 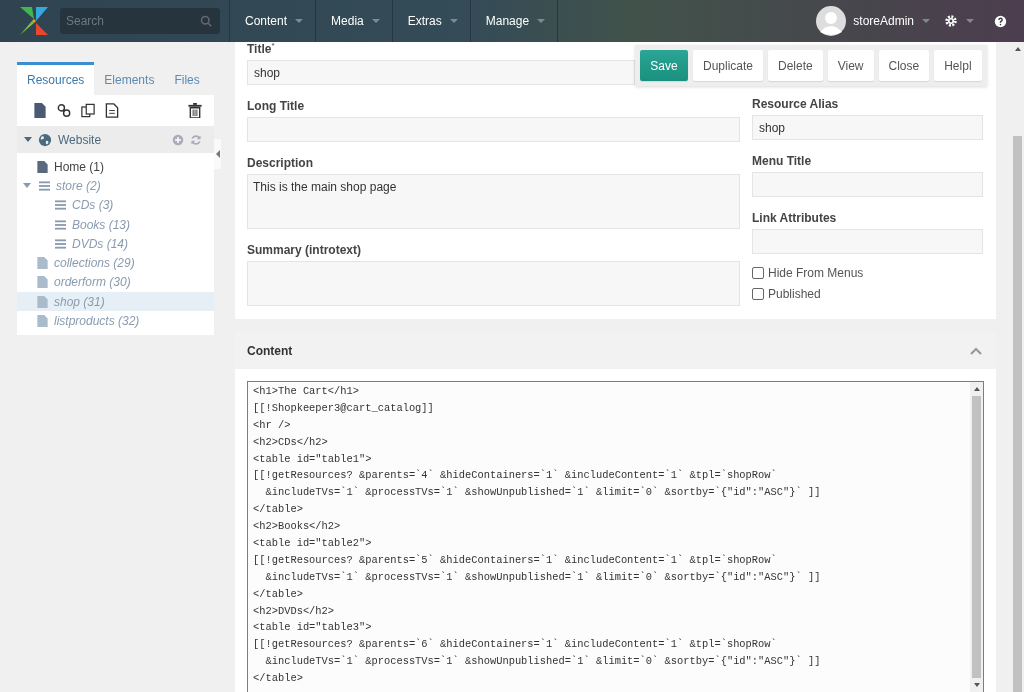 I want to click on tree-item: Home (1), so click(x=115, y=167).